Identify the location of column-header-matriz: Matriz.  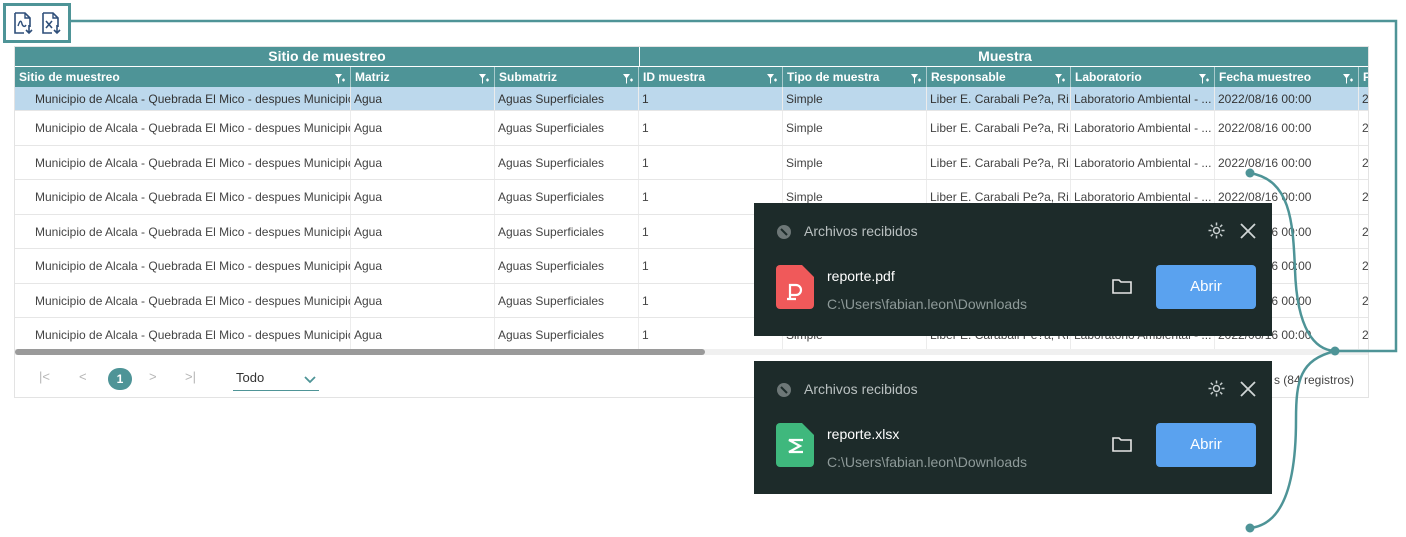
(423, 77).